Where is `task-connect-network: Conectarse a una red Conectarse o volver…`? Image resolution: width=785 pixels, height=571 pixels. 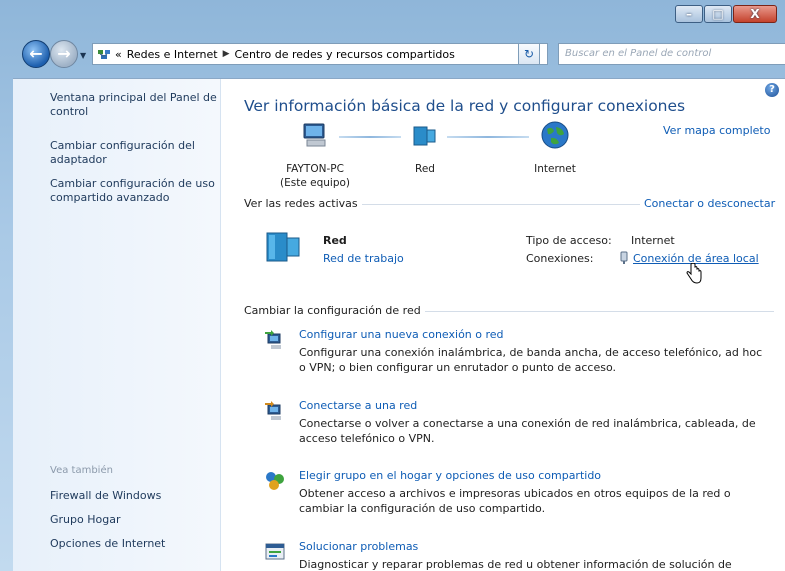 task-connect-network: Conectarse a una red Conectarse o volver… is located at coordinates (503, 429).